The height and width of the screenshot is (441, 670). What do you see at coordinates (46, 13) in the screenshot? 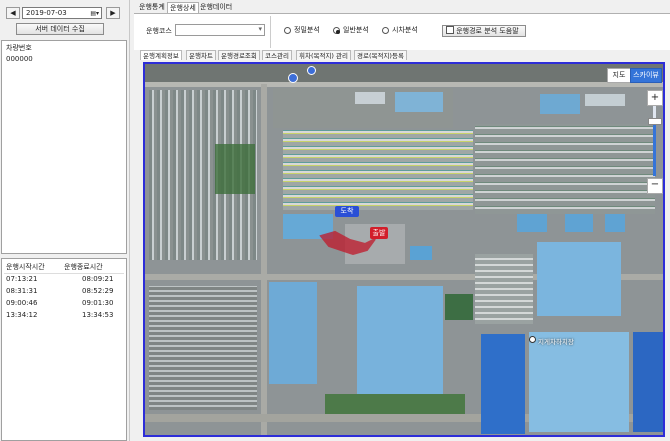
I see `date-value: 2019-07-03` at bounding box center [46, 13].